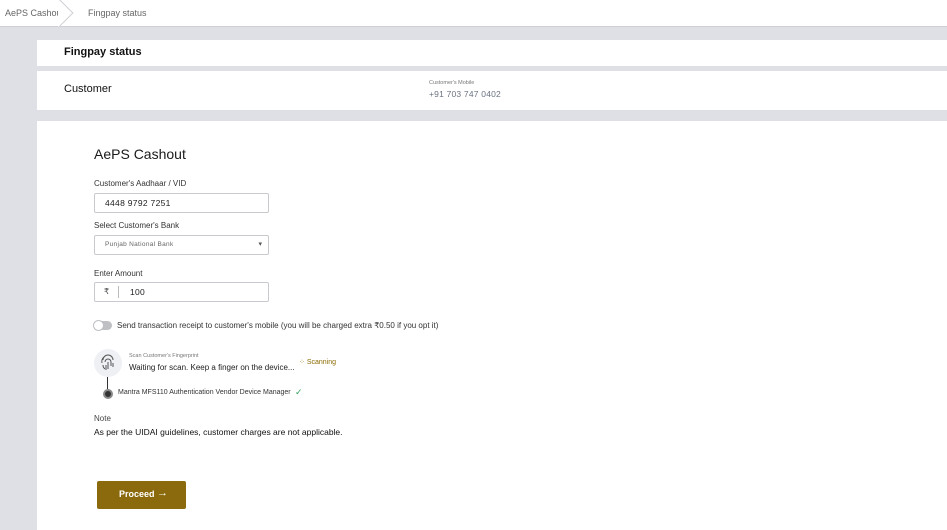  I want to click on toggle-knob, so click(98, 325).